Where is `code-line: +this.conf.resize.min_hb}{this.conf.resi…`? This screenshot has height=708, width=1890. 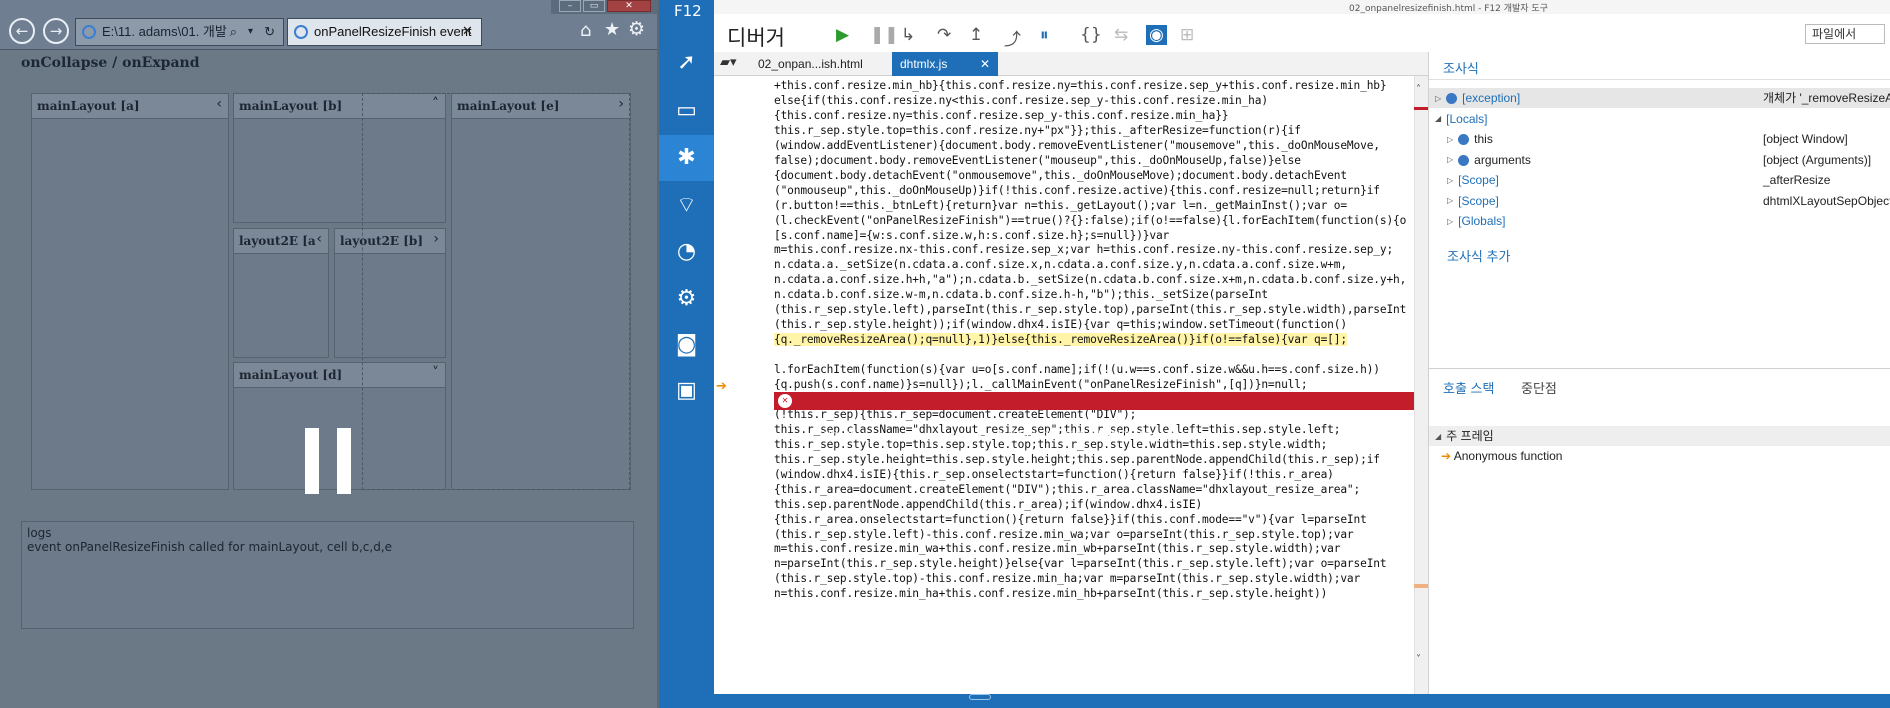 code-line: +this.conf.resize.min_hb}{this.conf.resi… is located at coordinates (1080, 85).